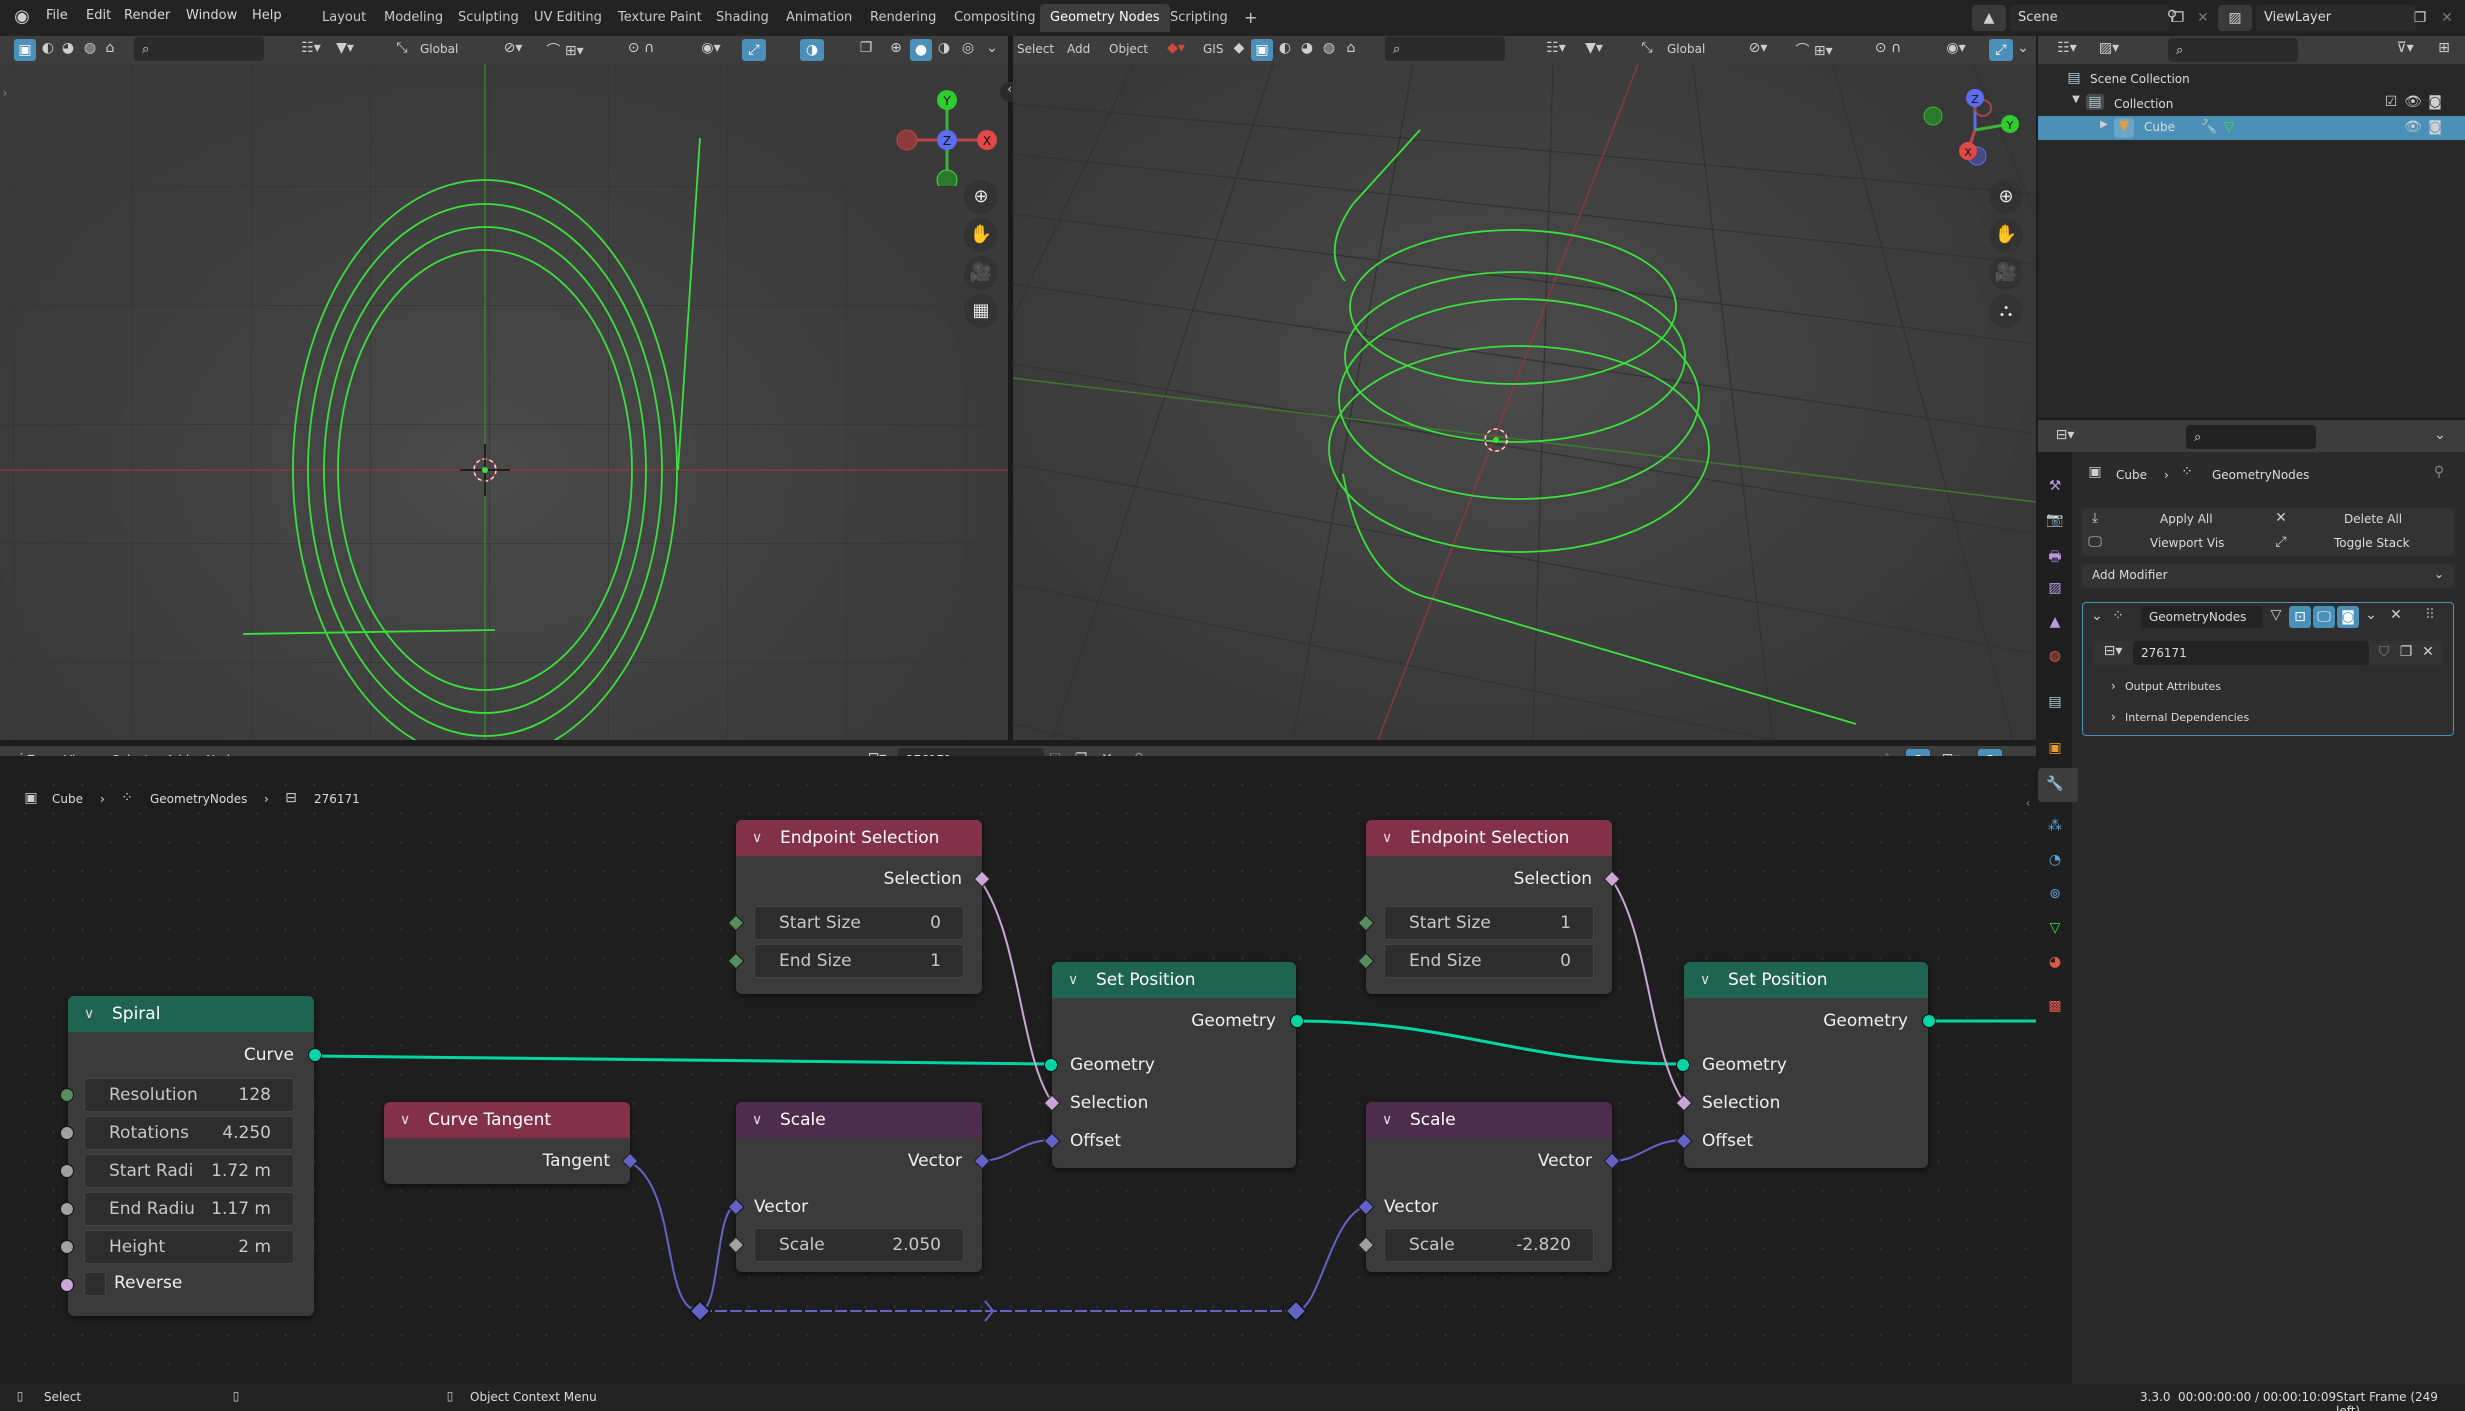 The width and height of the screenshot is (2465, 1411). I want to click on navigation-gizmo: Y X Z, so click(949, 131).